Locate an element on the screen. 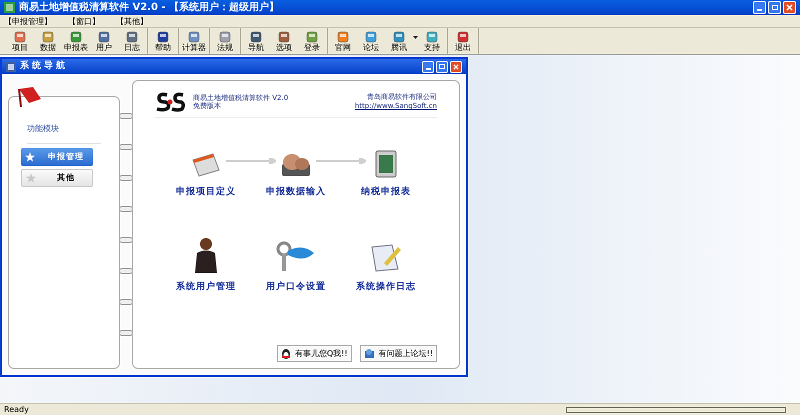 The height and width of the screenshot is (415, 800). toolbar-button: 计算器 is located at coordinates (194, 41).